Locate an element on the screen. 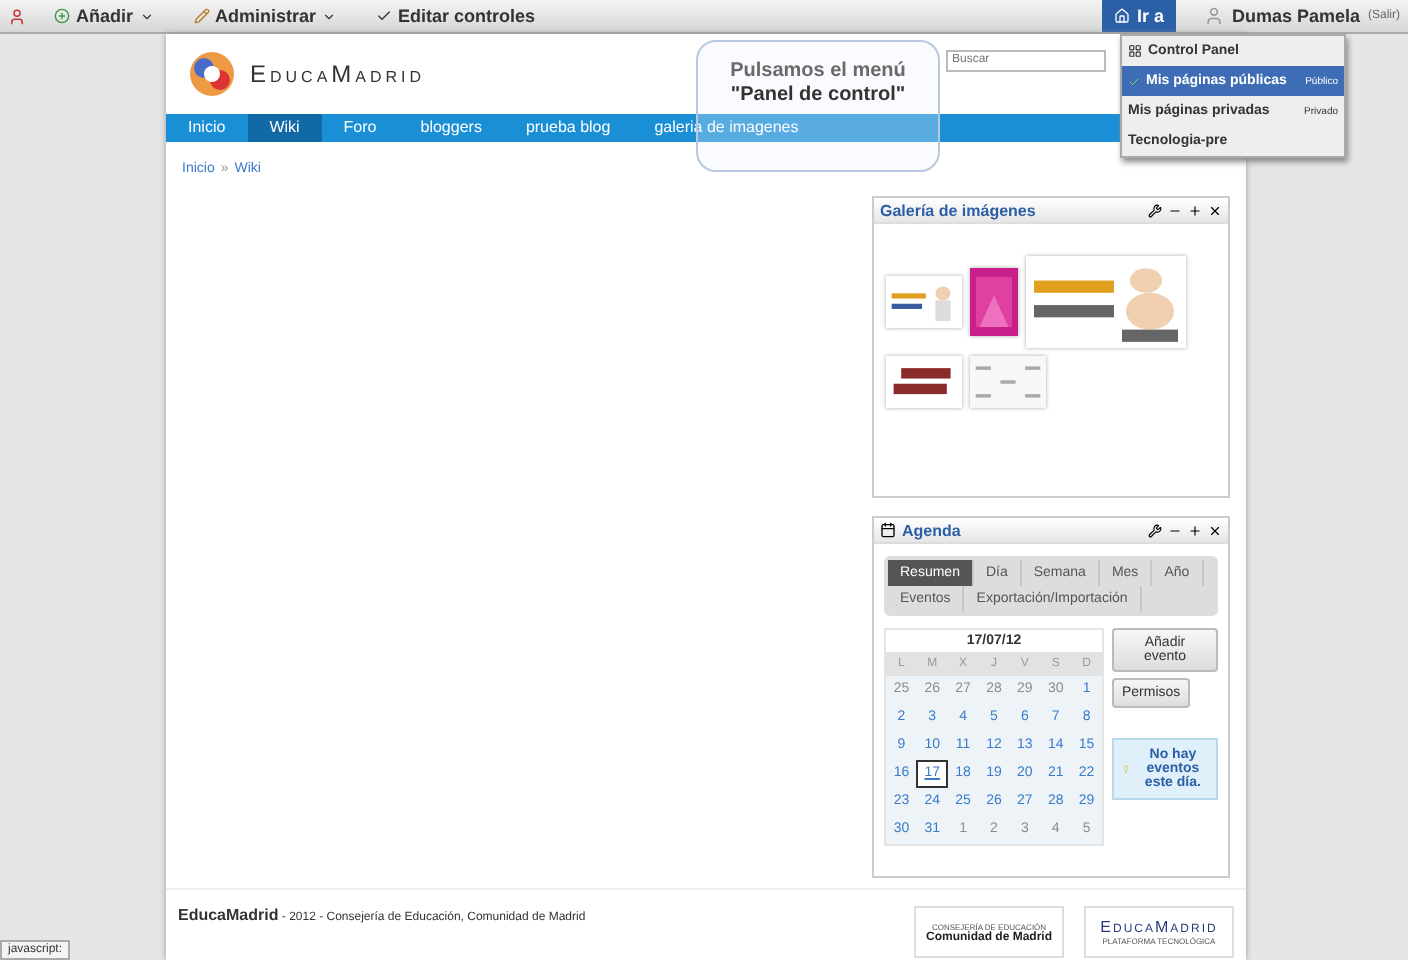  calendar-icon is located at coordinates (888, 530).